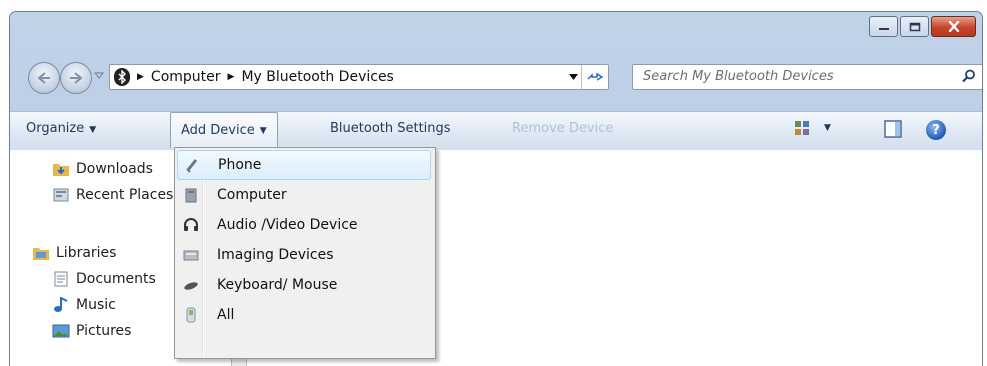 This screenshot has height=366, width=987. I want to click on address-dropdown-icon, so click(573, 77).